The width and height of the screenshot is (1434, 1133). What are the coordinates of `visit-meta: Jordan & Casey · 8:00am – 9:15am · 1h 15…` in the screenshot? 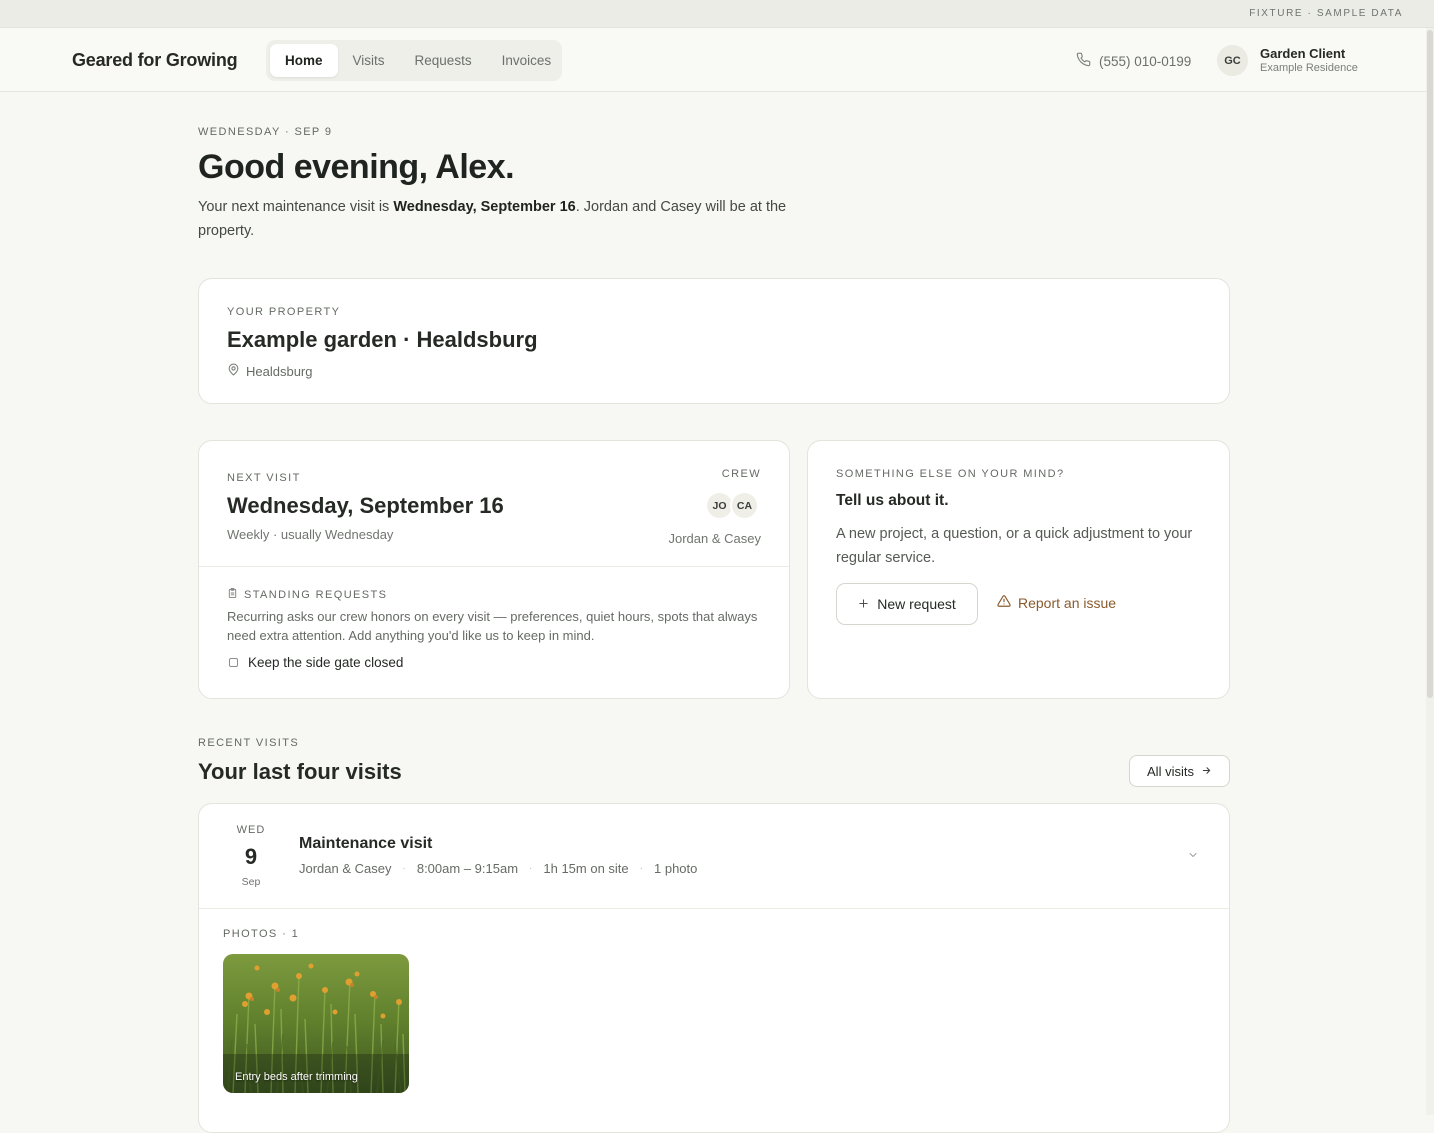 It's located at (498, 868).